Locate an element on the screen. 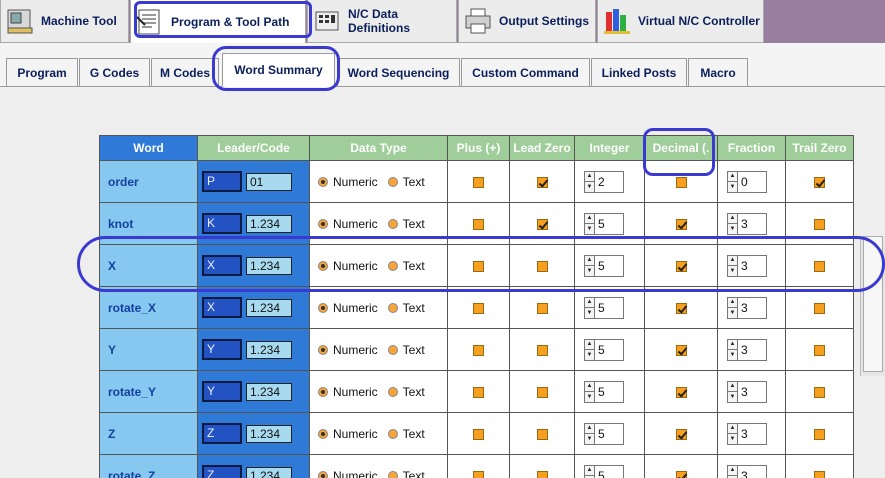  table-row: X X 1.234 Numeric Text ▲ ▼ 5 ▲ ▼ 3 is located at coordinates (476, 265).